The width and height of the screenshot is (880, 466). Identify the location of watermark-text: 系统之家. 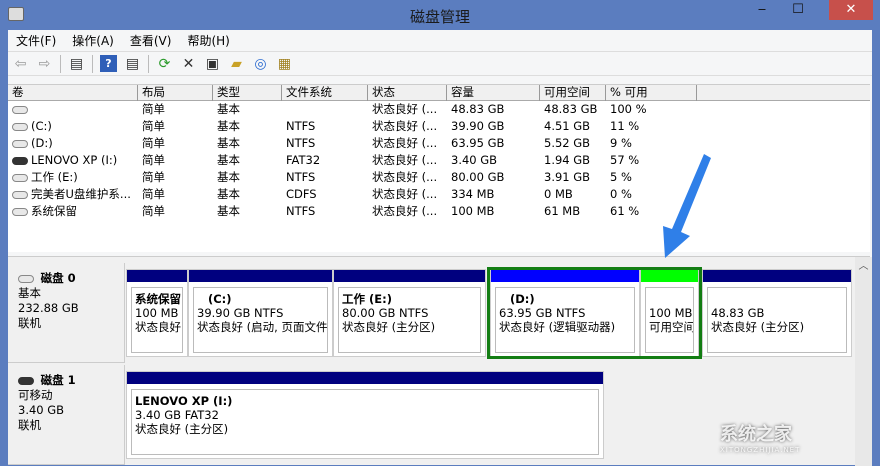
(756, 434).